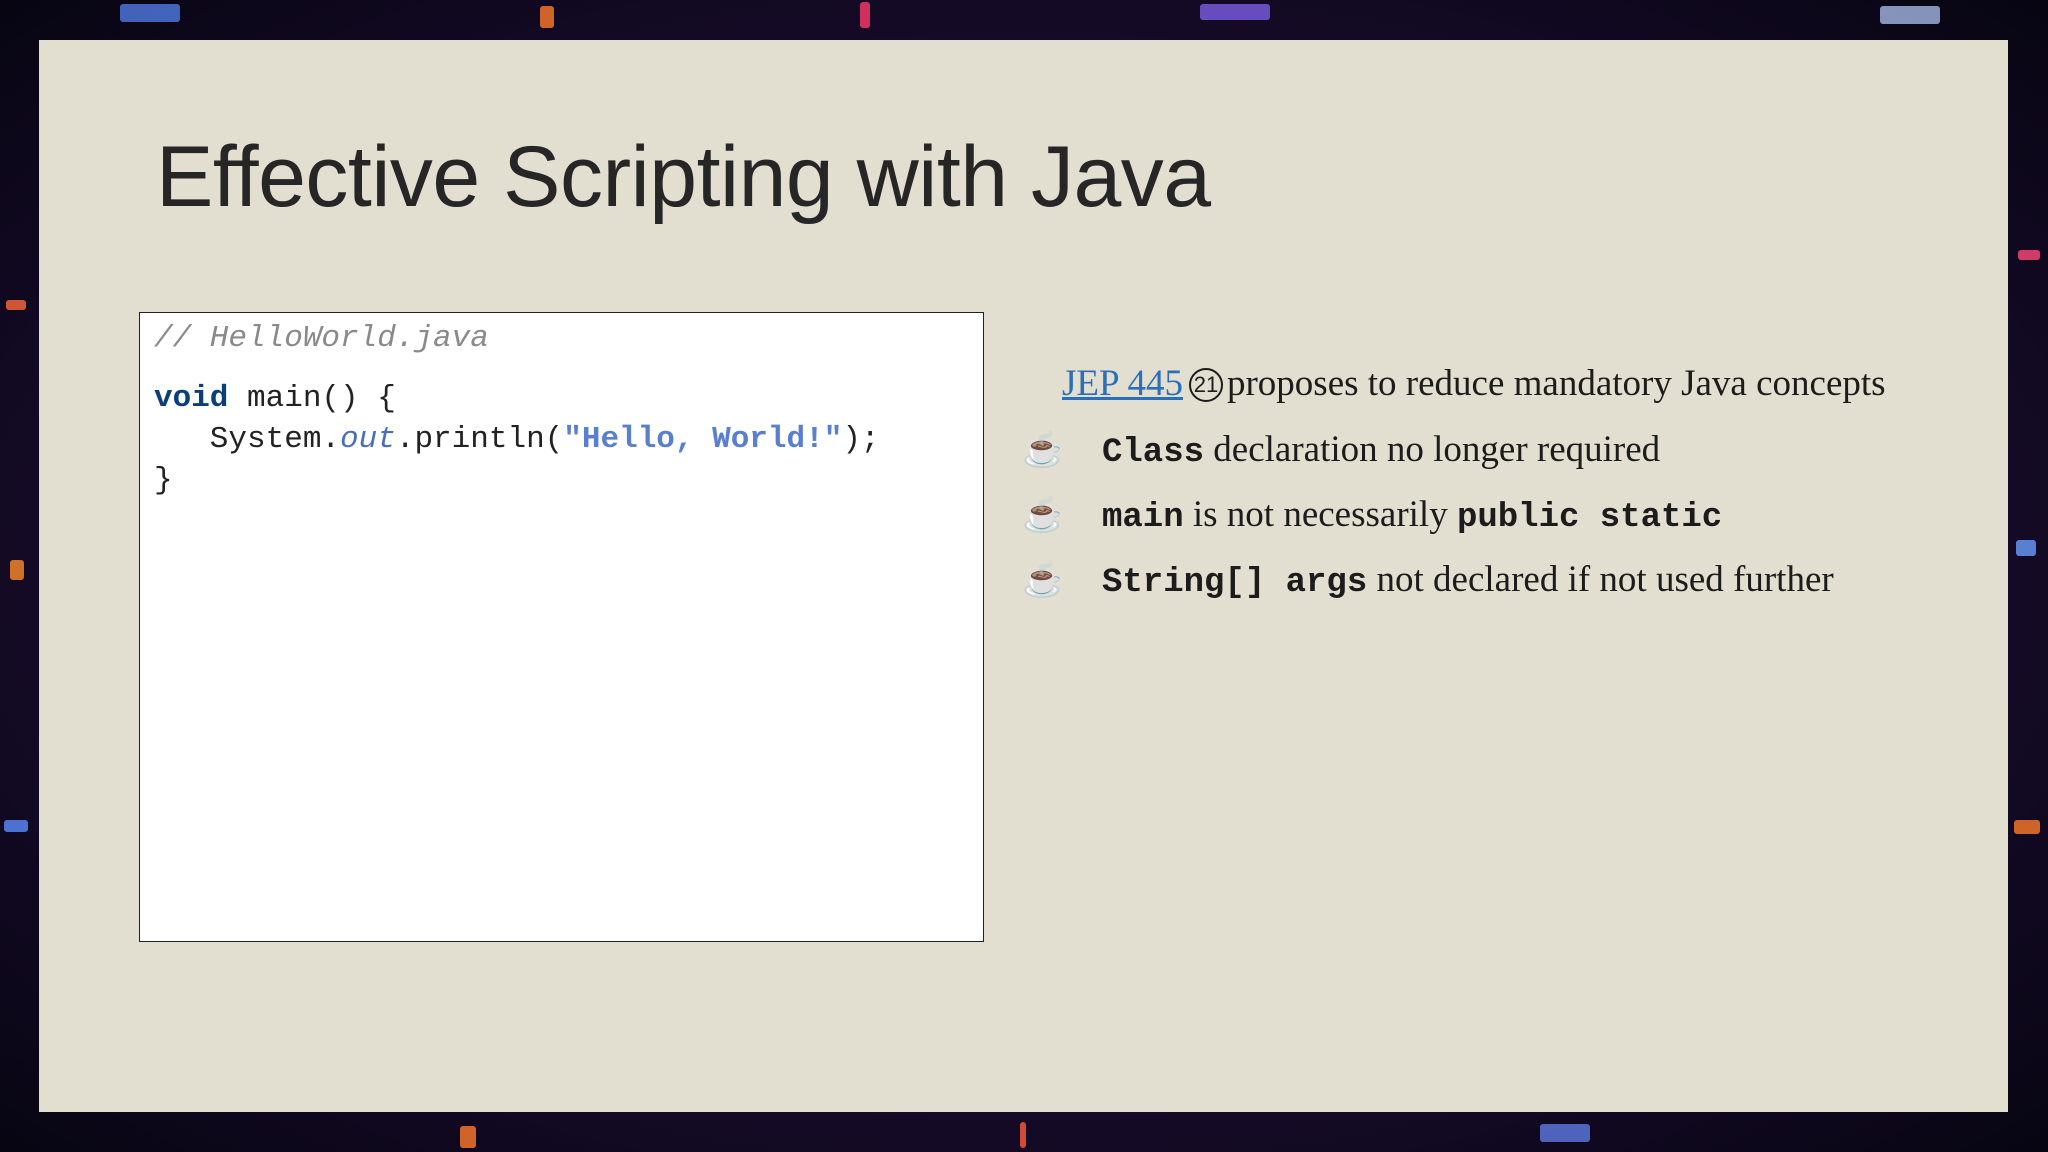 This screenshot has width=2048, height=1152. What do you see at coordinates (1589, 518) in the screenshot?
I see `bullet-code-modifiers: public static` at bounding box center [1589, 518].